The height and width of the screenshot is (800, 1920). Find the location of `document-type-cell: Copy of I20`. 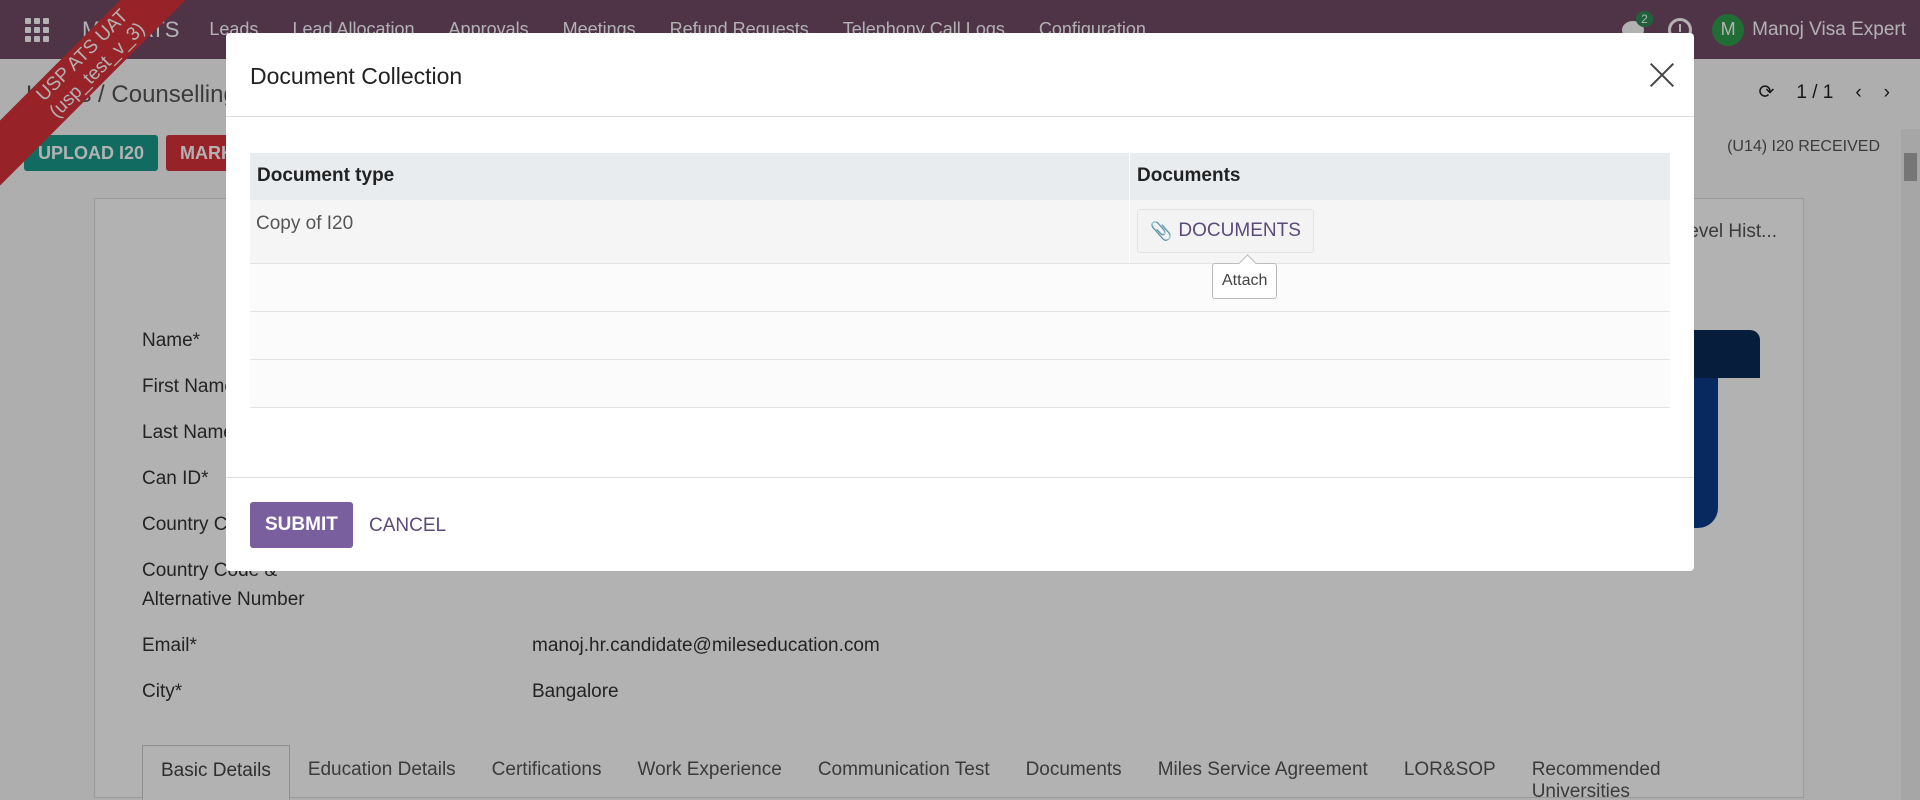

document-type-cell: Copy of I20 is located at coordinates (690, 231).